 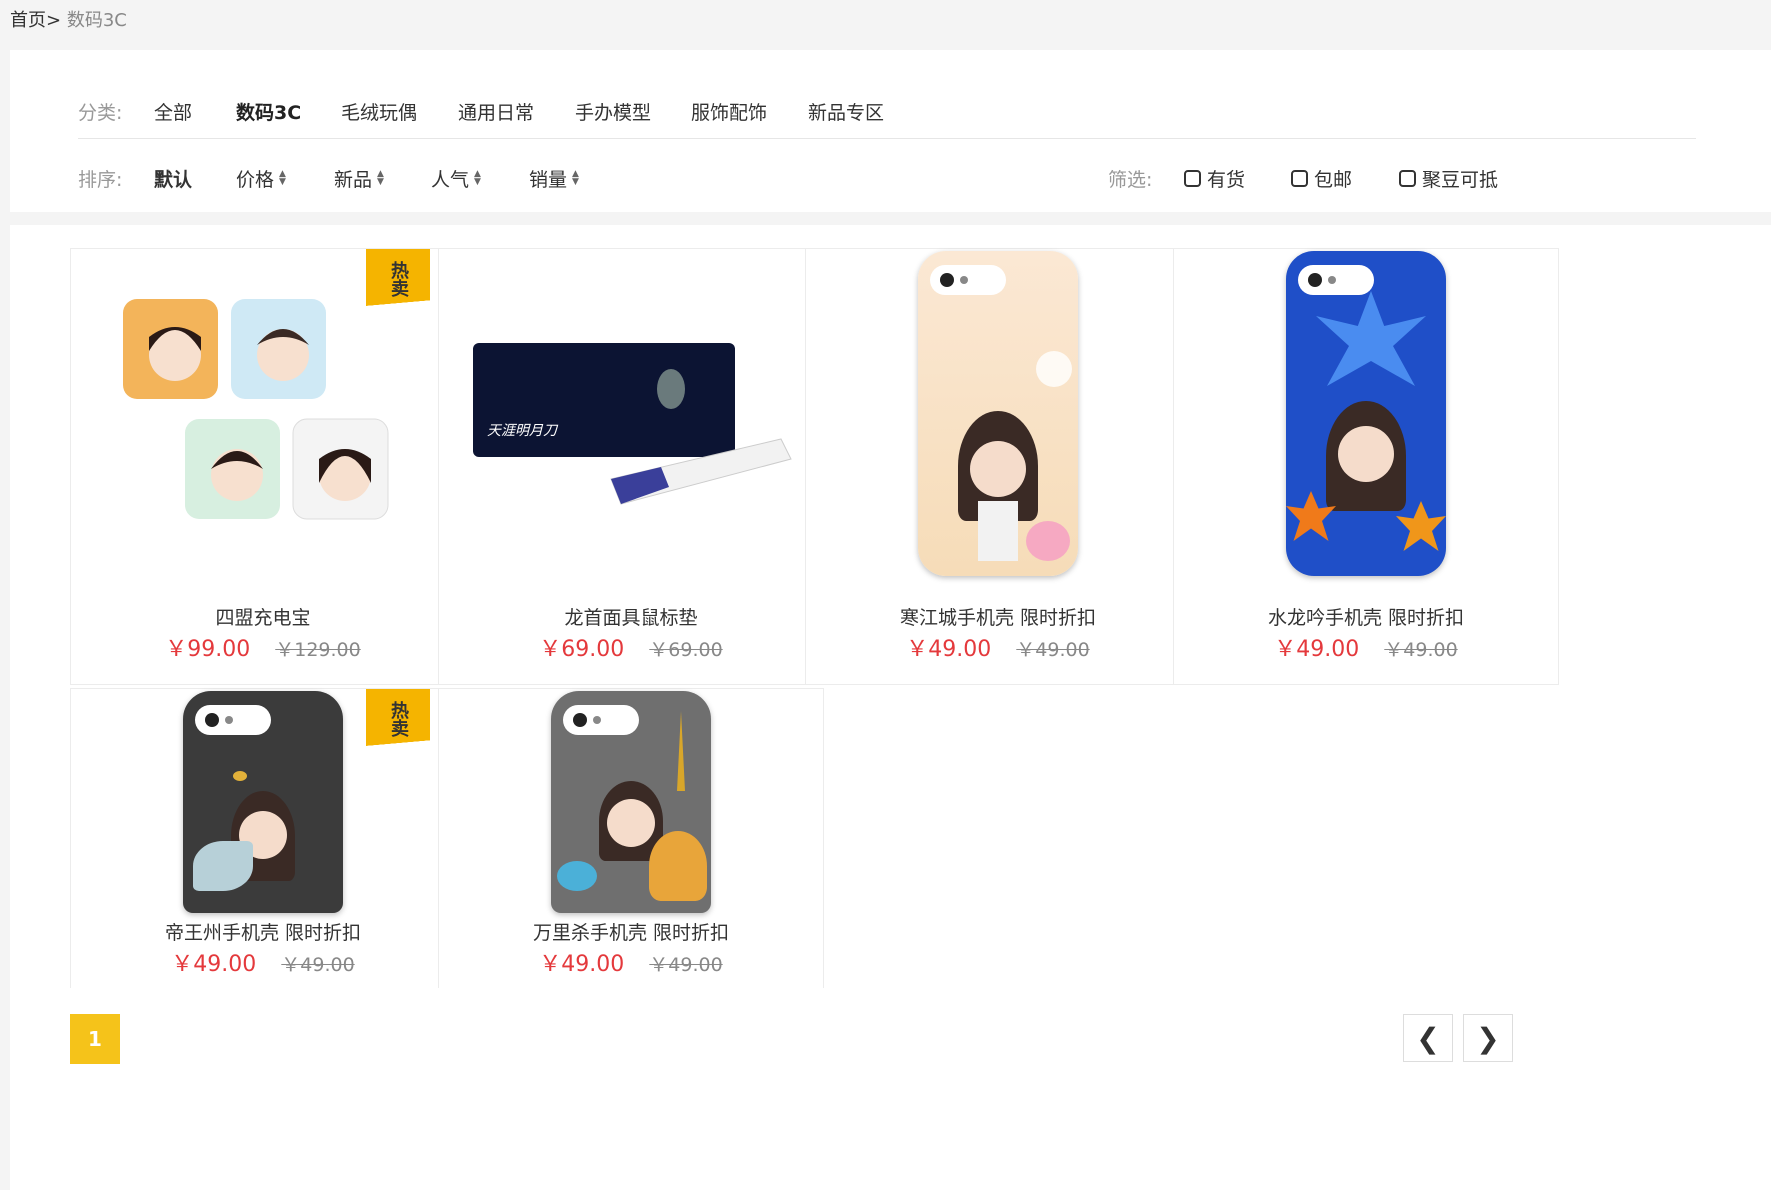 What do you see at coordinates (263, 616) in the screenshot?
I see `product-name: 四盟充电宝` at bounding box center [263, 616].